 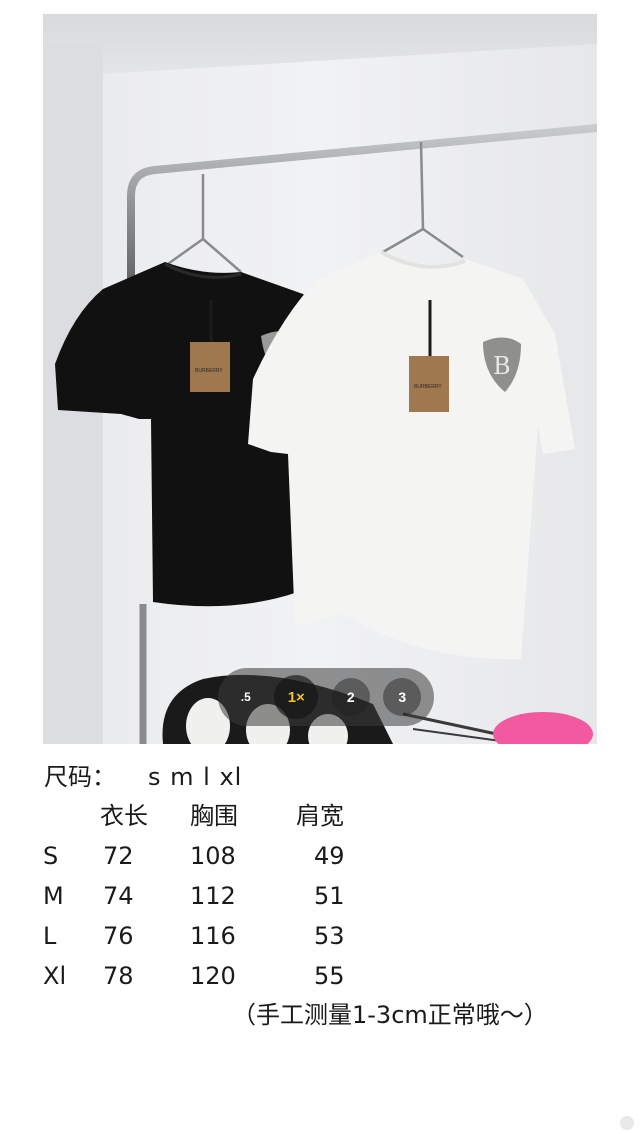 I want to click on row-chest: 108, so click(x=213, y=856).